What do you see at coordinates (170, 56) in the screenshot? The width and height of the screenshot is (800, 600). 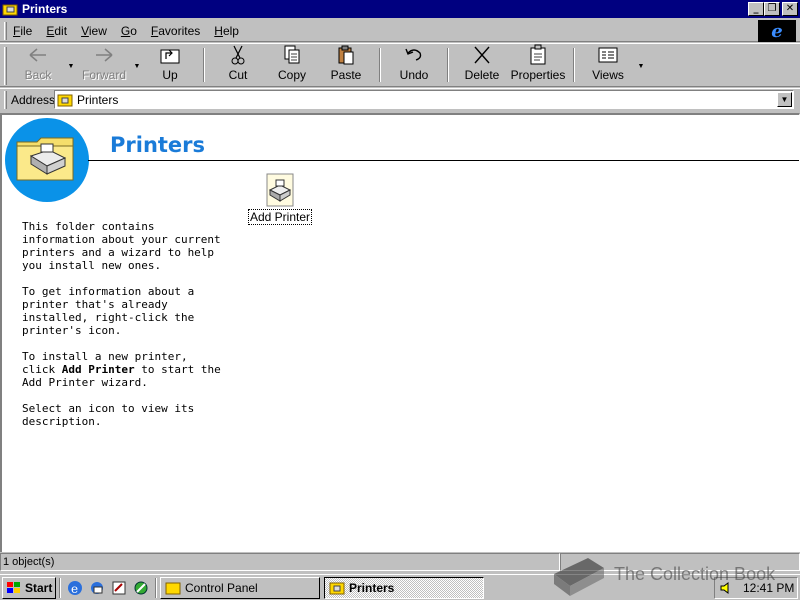 I see `up-folder-icon` at bounding box center [170, 56].